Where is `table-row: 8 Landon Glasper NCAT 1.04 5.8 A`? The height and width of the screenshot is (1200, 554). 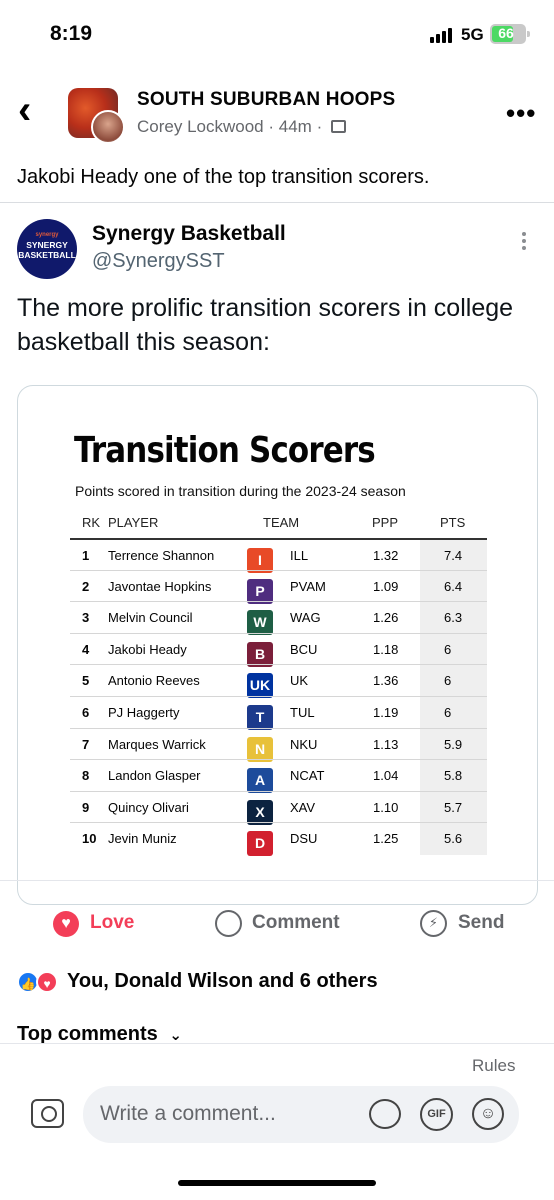
table-row: 8 Landon Glasper NCAT 1.04 5.8 A is located at coordinates (278, 776).